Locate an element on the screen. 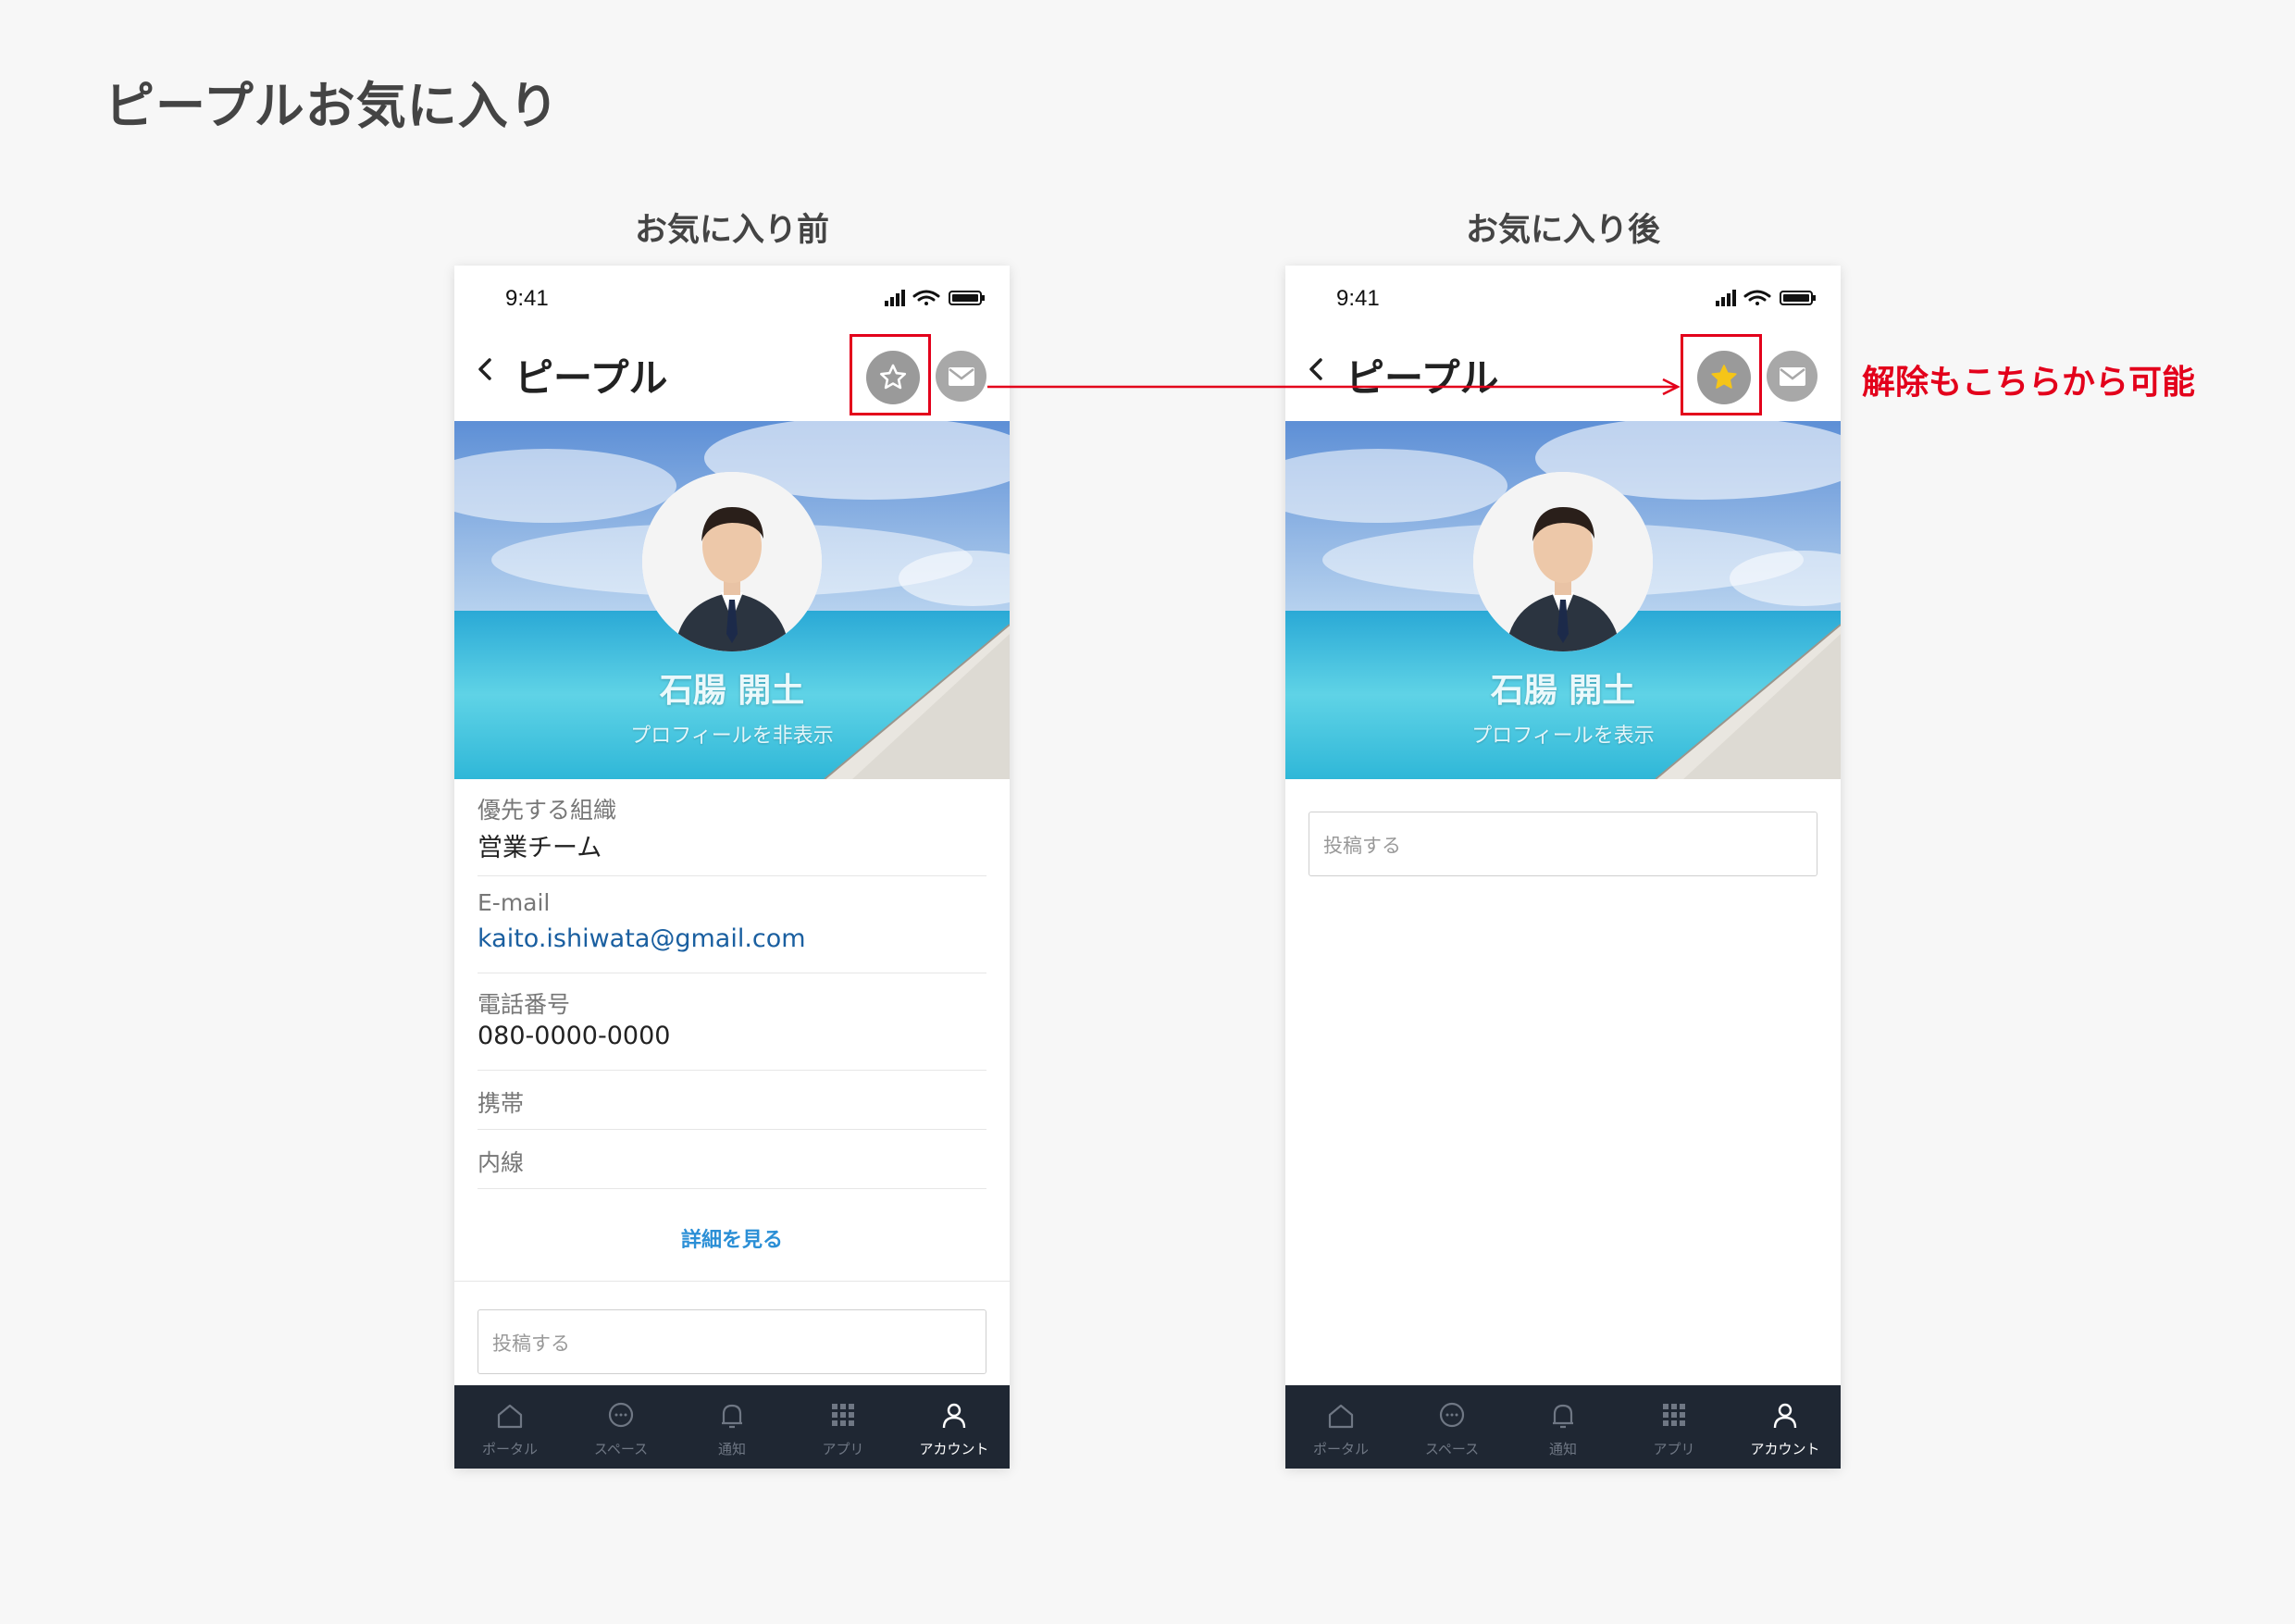  info-row-mobile: 携帯 is located at coordinates (732, 1100).